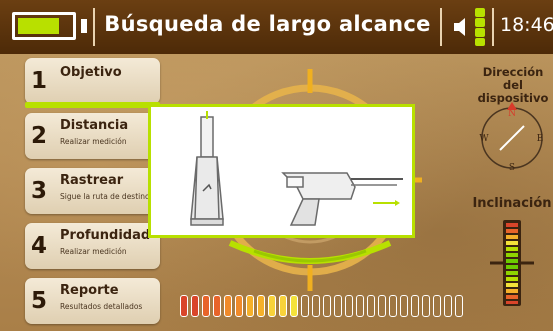 The width and height of the screenshot is (553, 331). Describe the element at coordinates (462, 27) in the screenshot. I see `speaker-icon` at that location.